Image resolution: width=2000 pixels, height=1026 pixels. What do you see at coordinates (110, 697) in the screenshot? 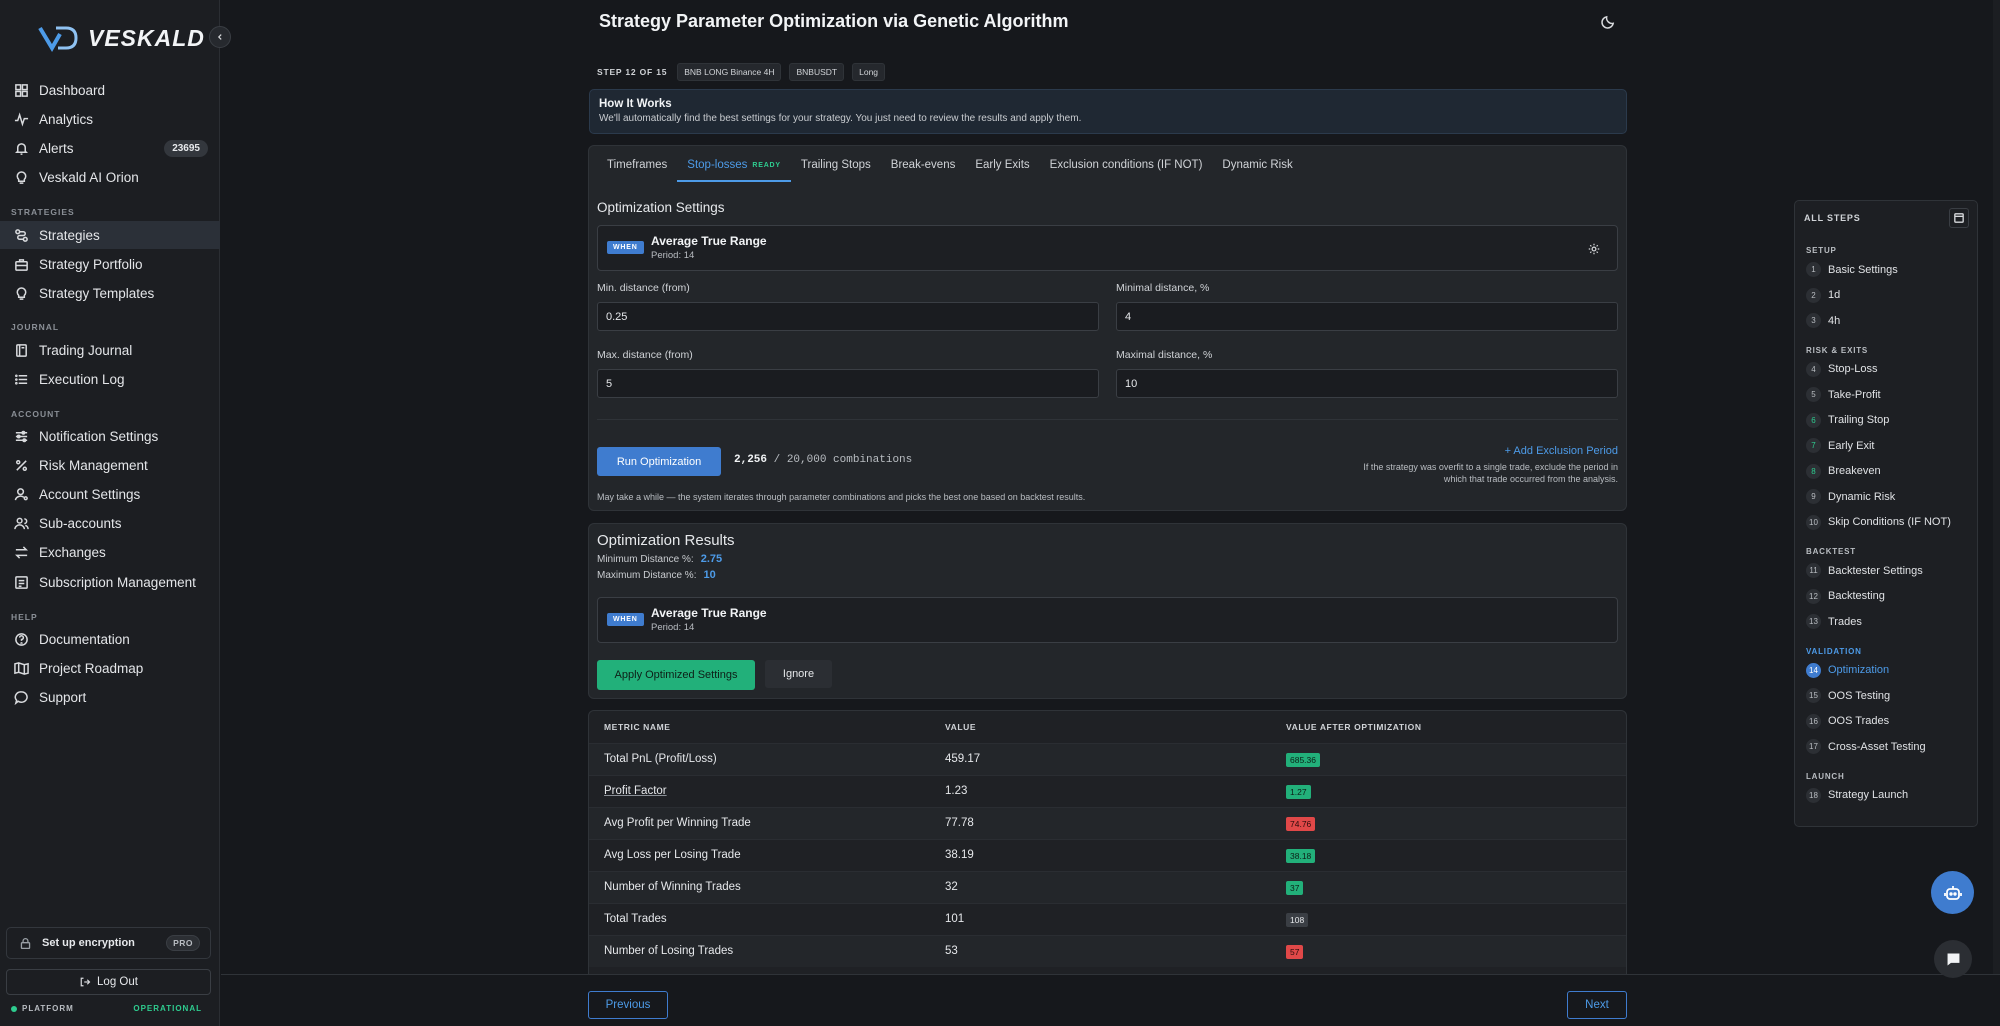
I see `sidebar-item-support: Support` at bounding box center [110, 697].